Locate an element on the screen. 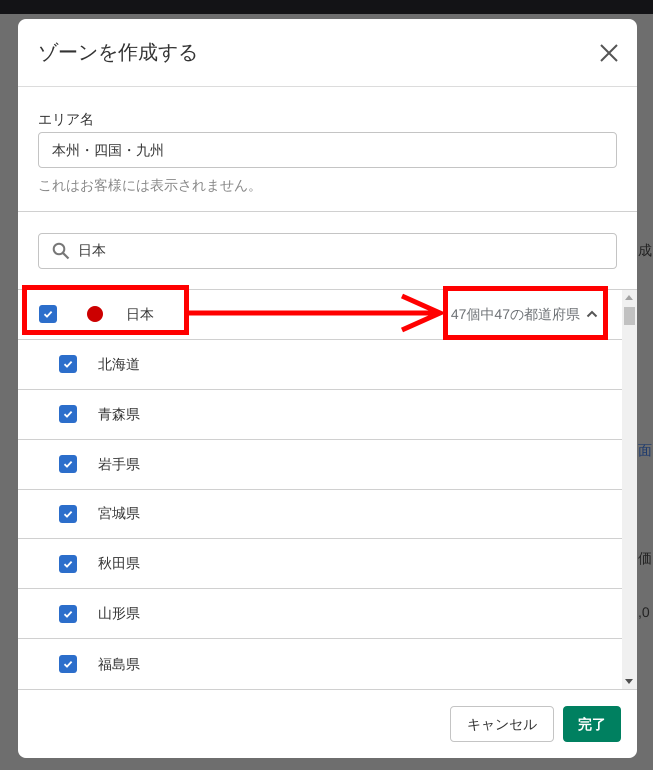 Image resolution: width=653 pixels, height=770 pixels. done-button: 完了 is located at coordinates (592, 724).